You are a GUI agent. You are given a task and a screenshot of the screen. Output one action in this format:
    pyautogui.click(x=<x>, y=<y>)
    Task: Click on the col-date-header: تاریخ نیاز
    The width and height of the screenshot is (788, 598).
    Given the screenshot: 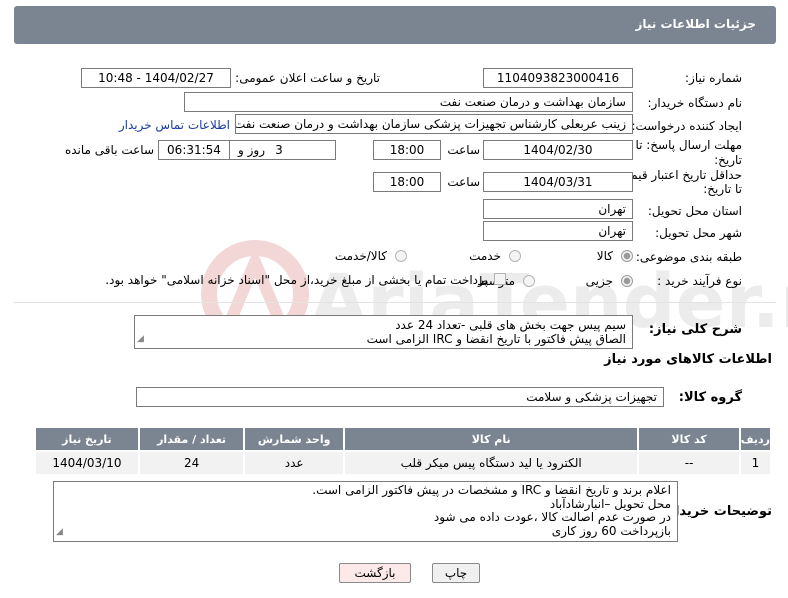 What is the action you would take?
    pyautogui.click(x=87, y=439)
    